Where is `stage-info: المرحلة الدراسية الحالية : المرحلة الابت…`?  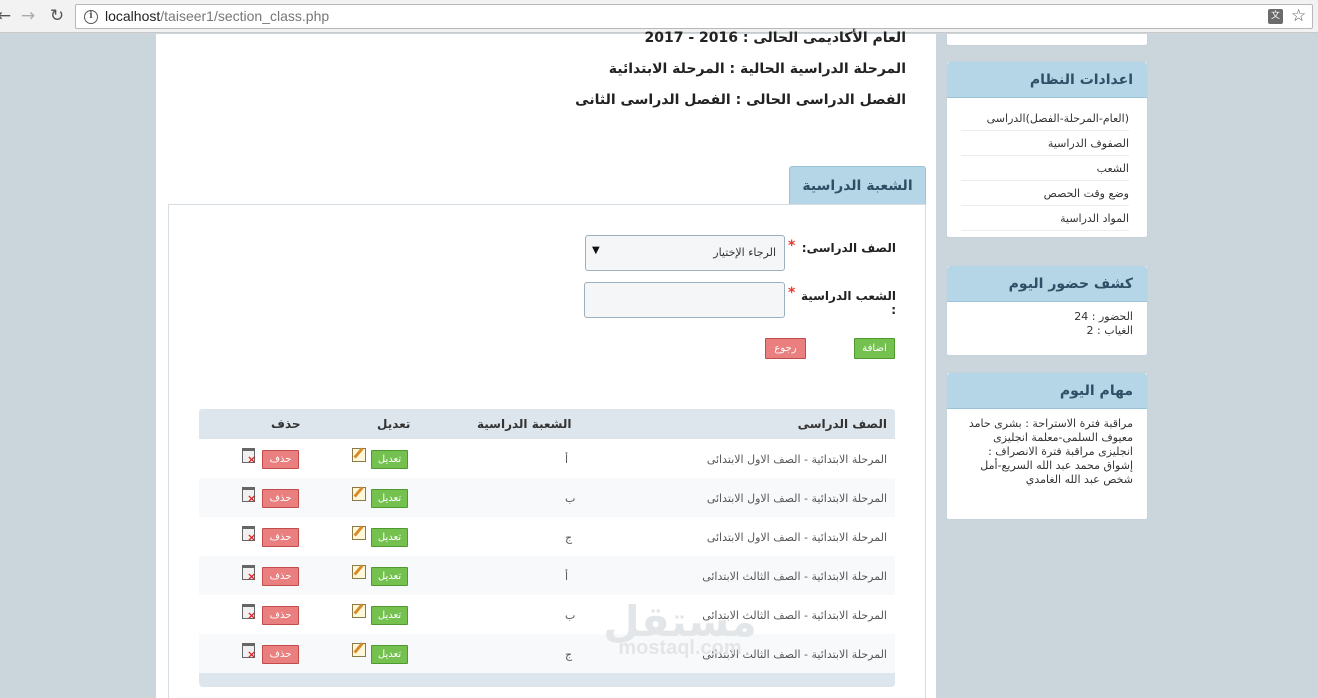 stage-info: المرحلة الدراسية الحالية : المرحلة الابت… is located at coordinates (757, 69).